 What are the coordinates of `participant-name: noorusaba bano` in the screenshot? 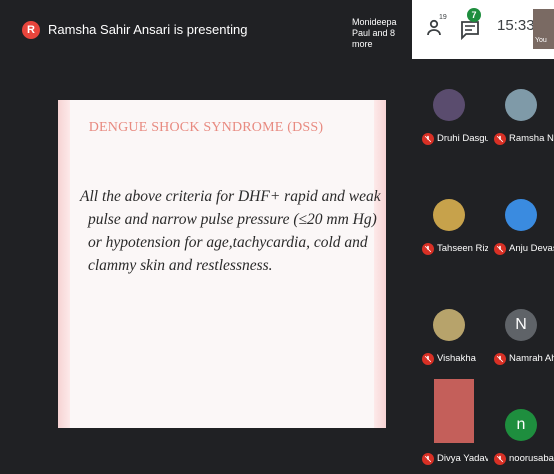 It's located at (531, 458).